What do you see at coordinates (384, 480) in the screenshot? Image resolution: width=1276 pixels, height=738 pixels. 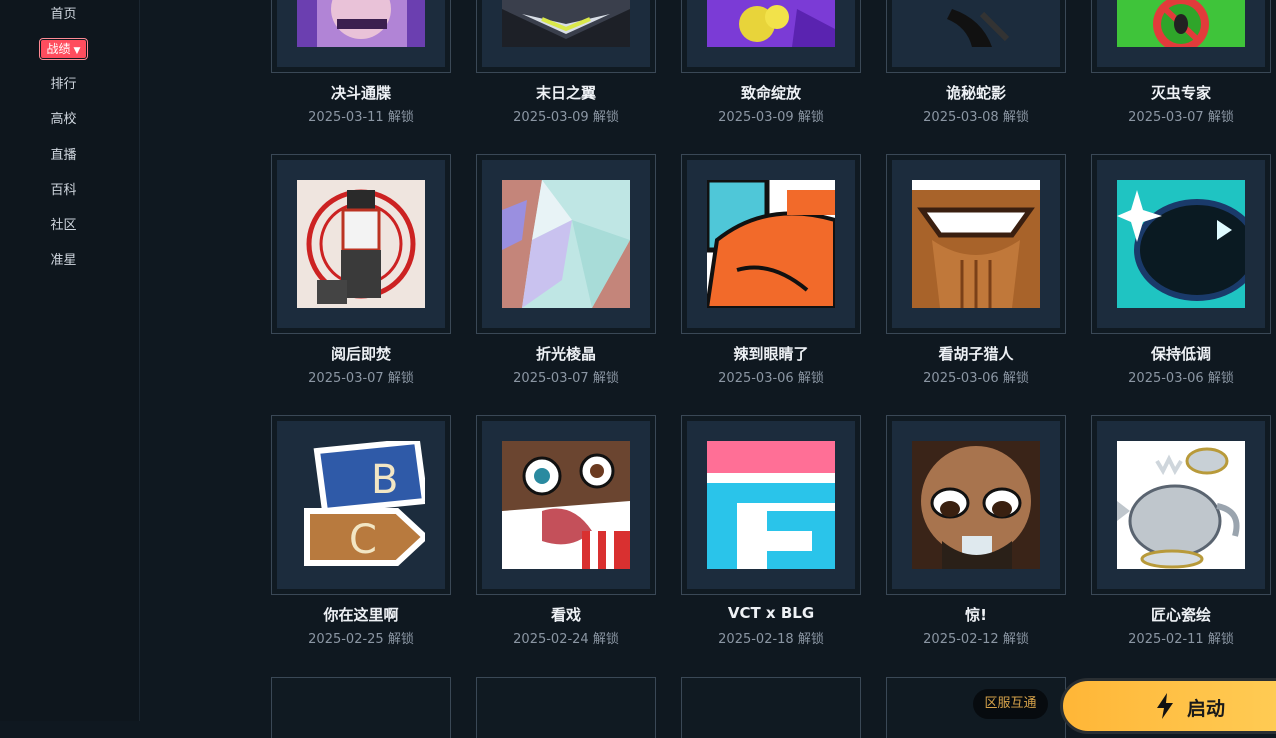 I see `svg-text: B` at bounding box center [384, 480].